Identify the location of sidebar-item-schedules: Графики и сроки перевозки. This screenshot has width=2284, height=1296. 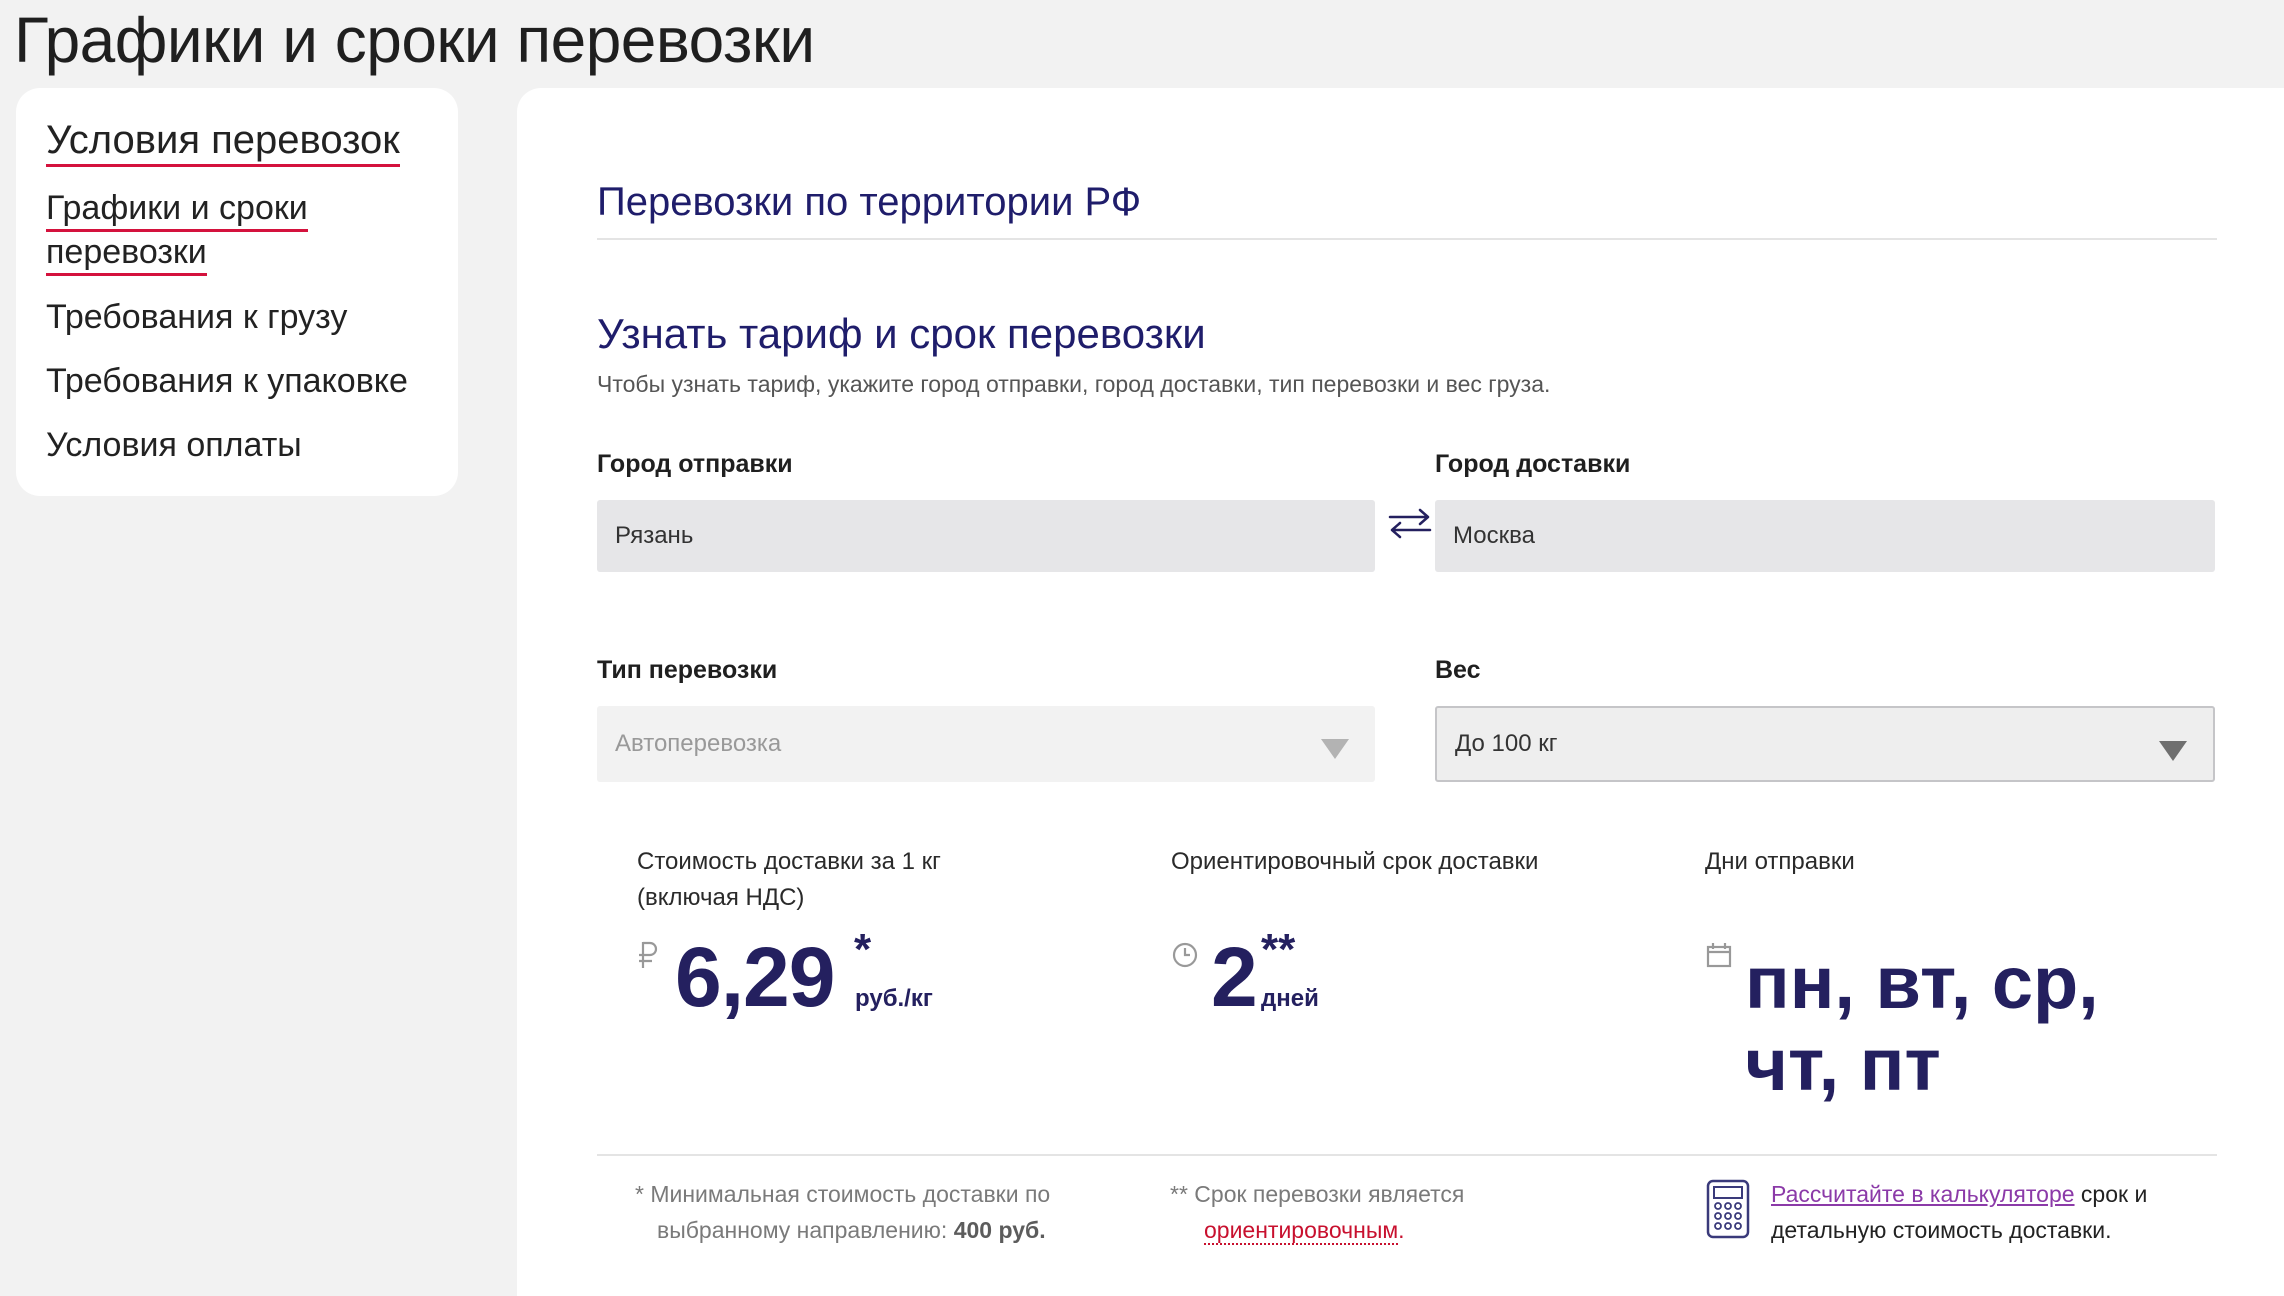
(177, 231).